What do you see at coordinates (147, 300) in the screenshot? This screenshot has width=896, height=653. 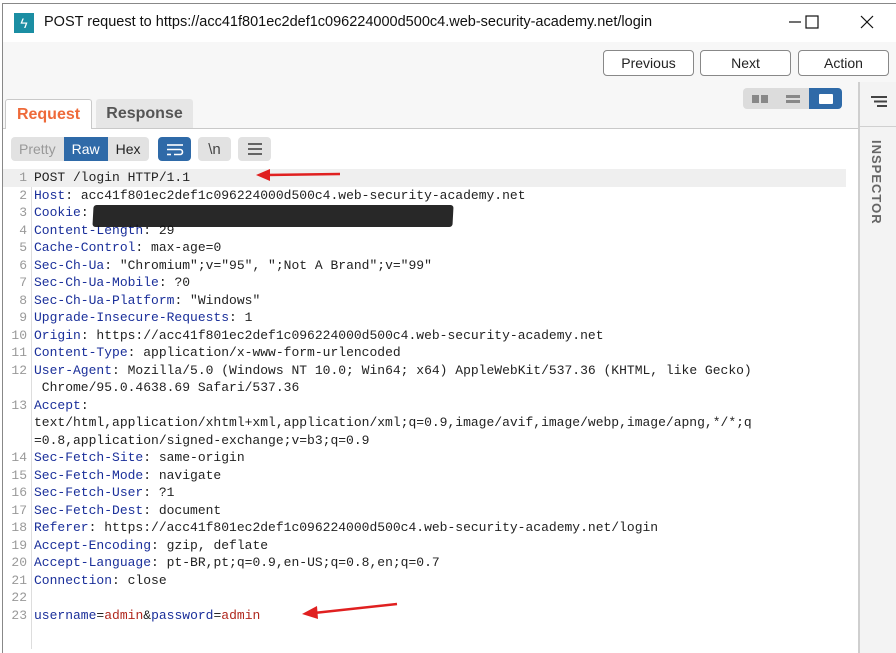 I see `line-text: Sec-Ch-Ua-Platform: "Windows"` at bounding box center [147, 300].